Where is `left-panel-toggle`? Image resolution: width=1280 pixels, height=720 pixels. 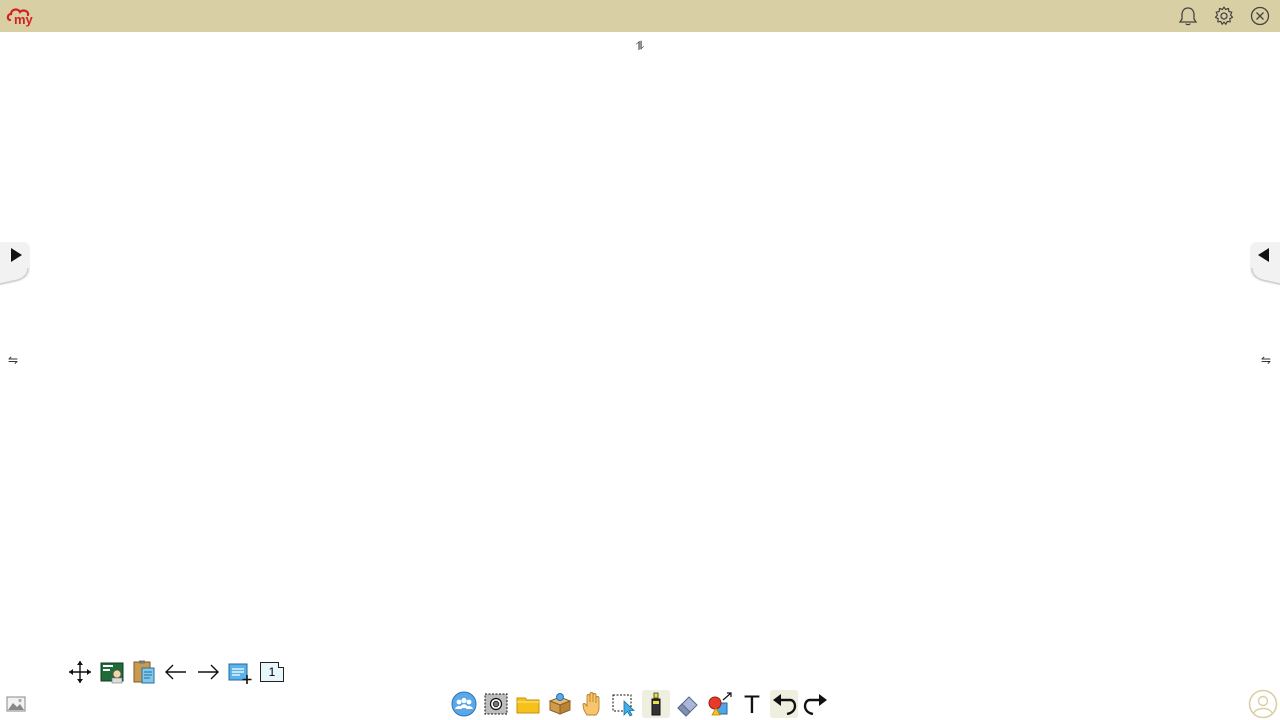 left-panel-toggle is located at coordinates (15, 263).